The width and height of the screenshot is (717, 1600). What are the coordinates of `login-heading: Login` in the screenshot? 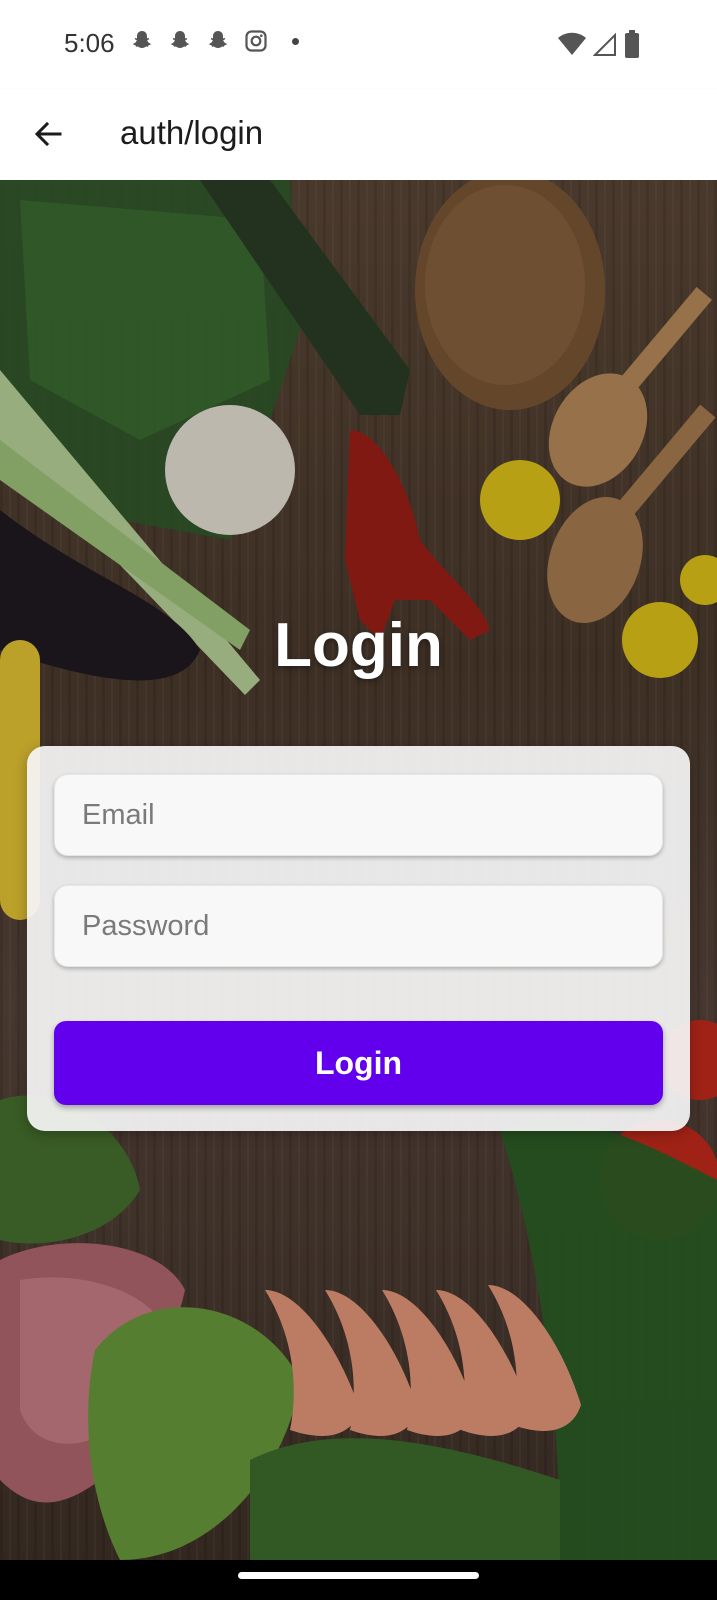 It's located at (358, 645).